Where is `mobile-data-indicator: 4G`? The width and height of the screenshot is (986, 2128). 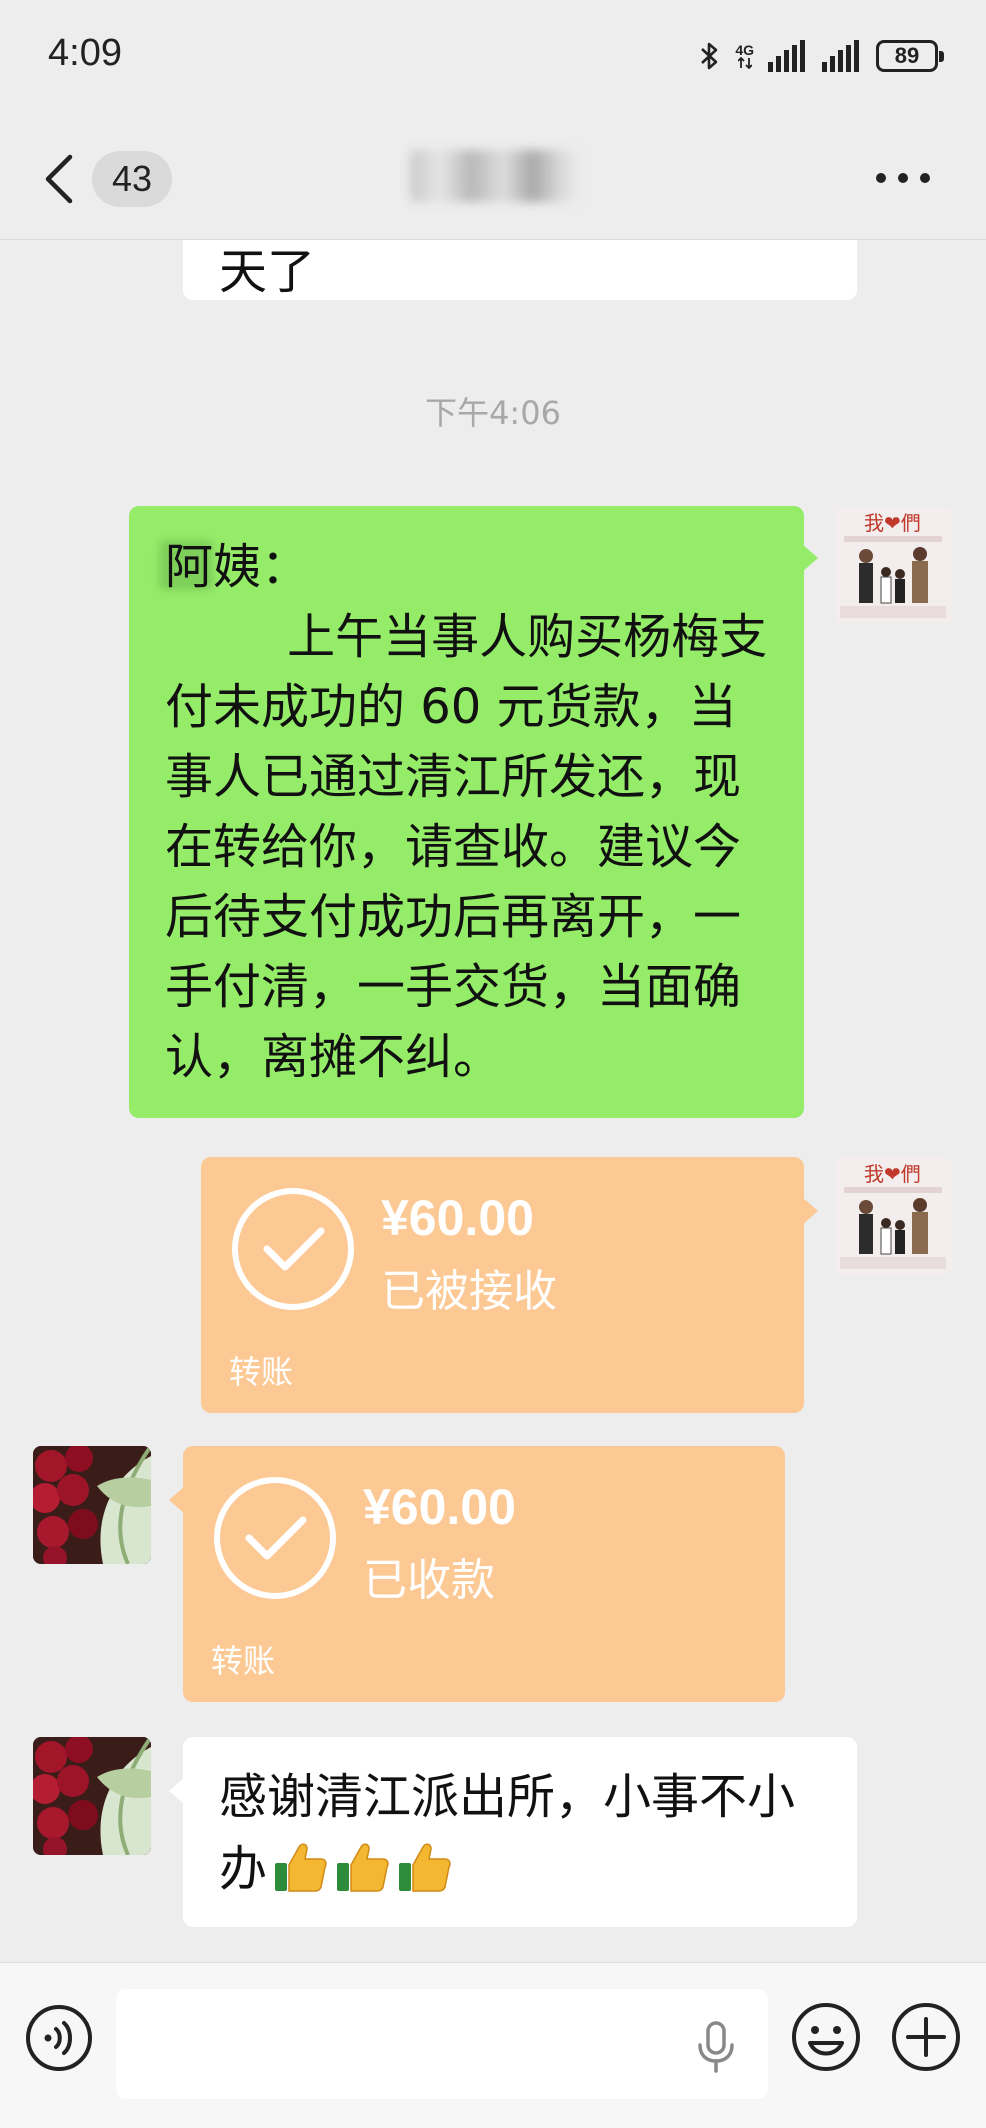
mobile-data-indicator: 4G is located at coordinates (744, 56).